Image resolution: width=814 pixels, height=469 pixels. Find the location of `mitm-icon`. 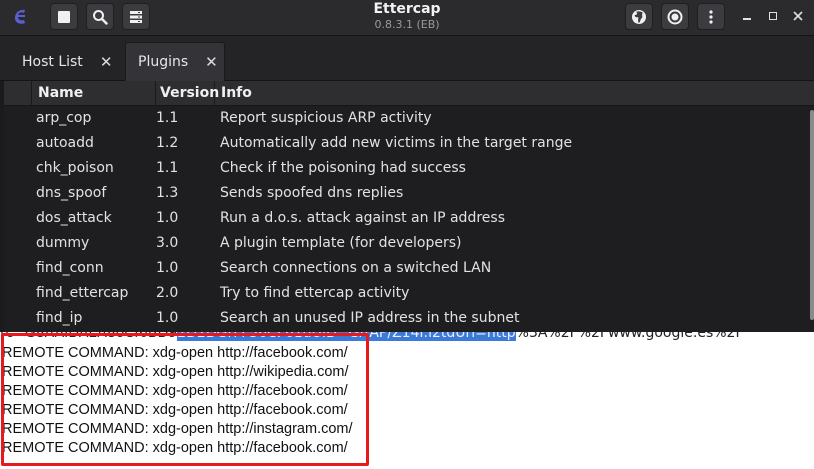

mitm-icon is located at coordinates (675, 16).